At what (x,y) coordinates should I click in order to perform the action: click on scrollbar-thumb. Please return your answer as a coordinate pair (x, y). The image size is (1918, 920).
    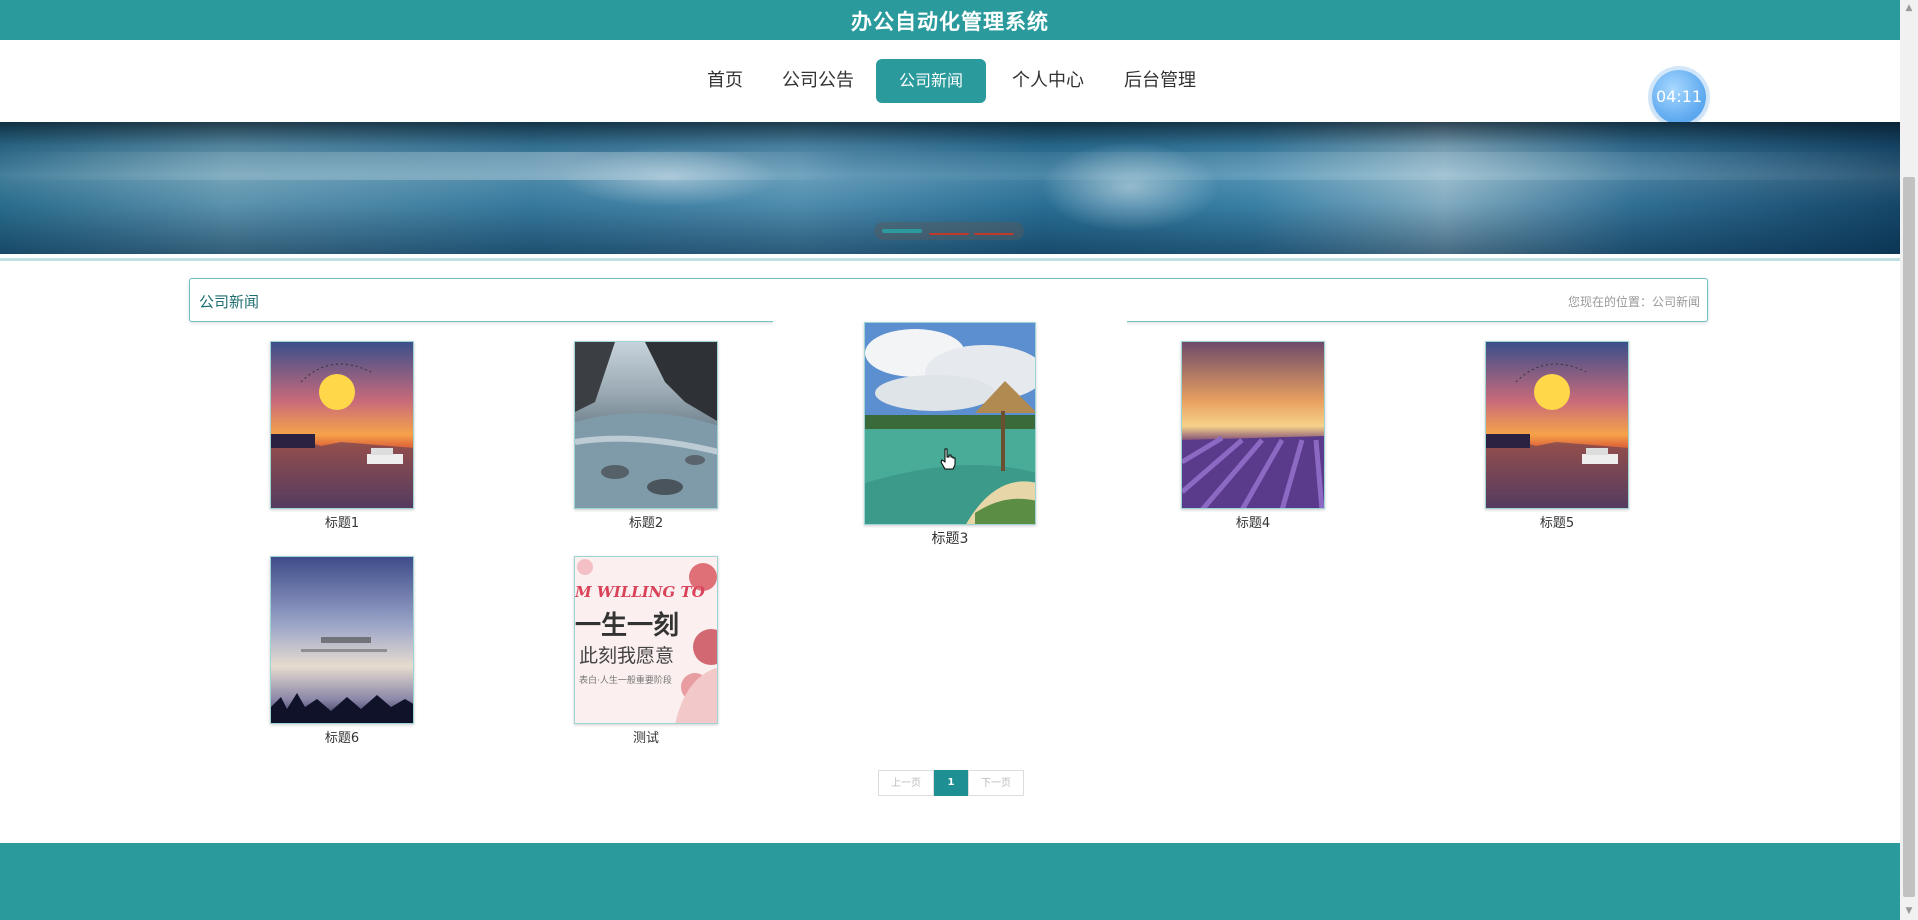
    Looking at the image, I should click on (1909, 537).